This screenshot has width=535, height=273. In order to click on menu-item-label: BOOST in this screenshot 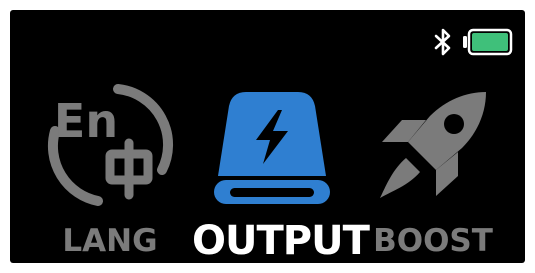, I will do `click(433, 241)`.